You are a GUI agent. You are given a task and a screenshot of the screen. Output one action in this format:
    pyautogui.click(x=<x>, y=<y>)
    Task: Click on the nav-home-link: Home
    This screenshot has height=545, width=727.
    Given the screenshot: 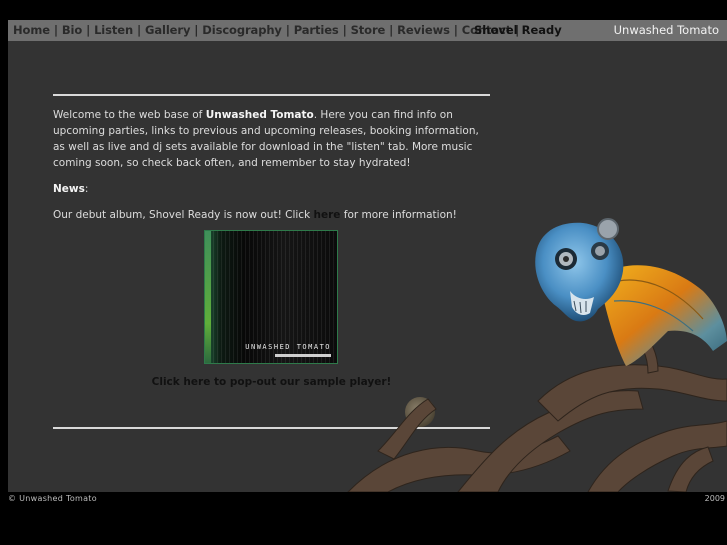 What is the action you would take?
    pyautogui.click(x=31, y=30)
    